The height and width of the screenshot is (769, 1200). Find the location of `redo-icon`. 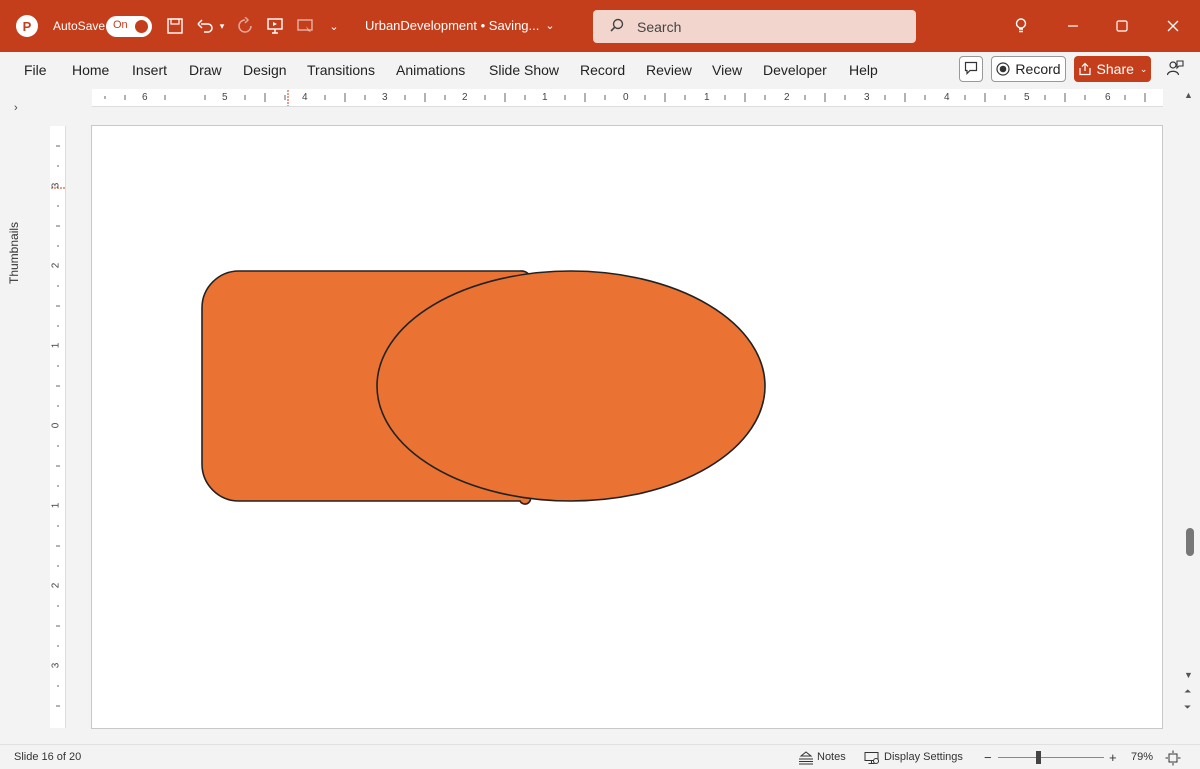

redo-icon is located at coordinates (245, 26).